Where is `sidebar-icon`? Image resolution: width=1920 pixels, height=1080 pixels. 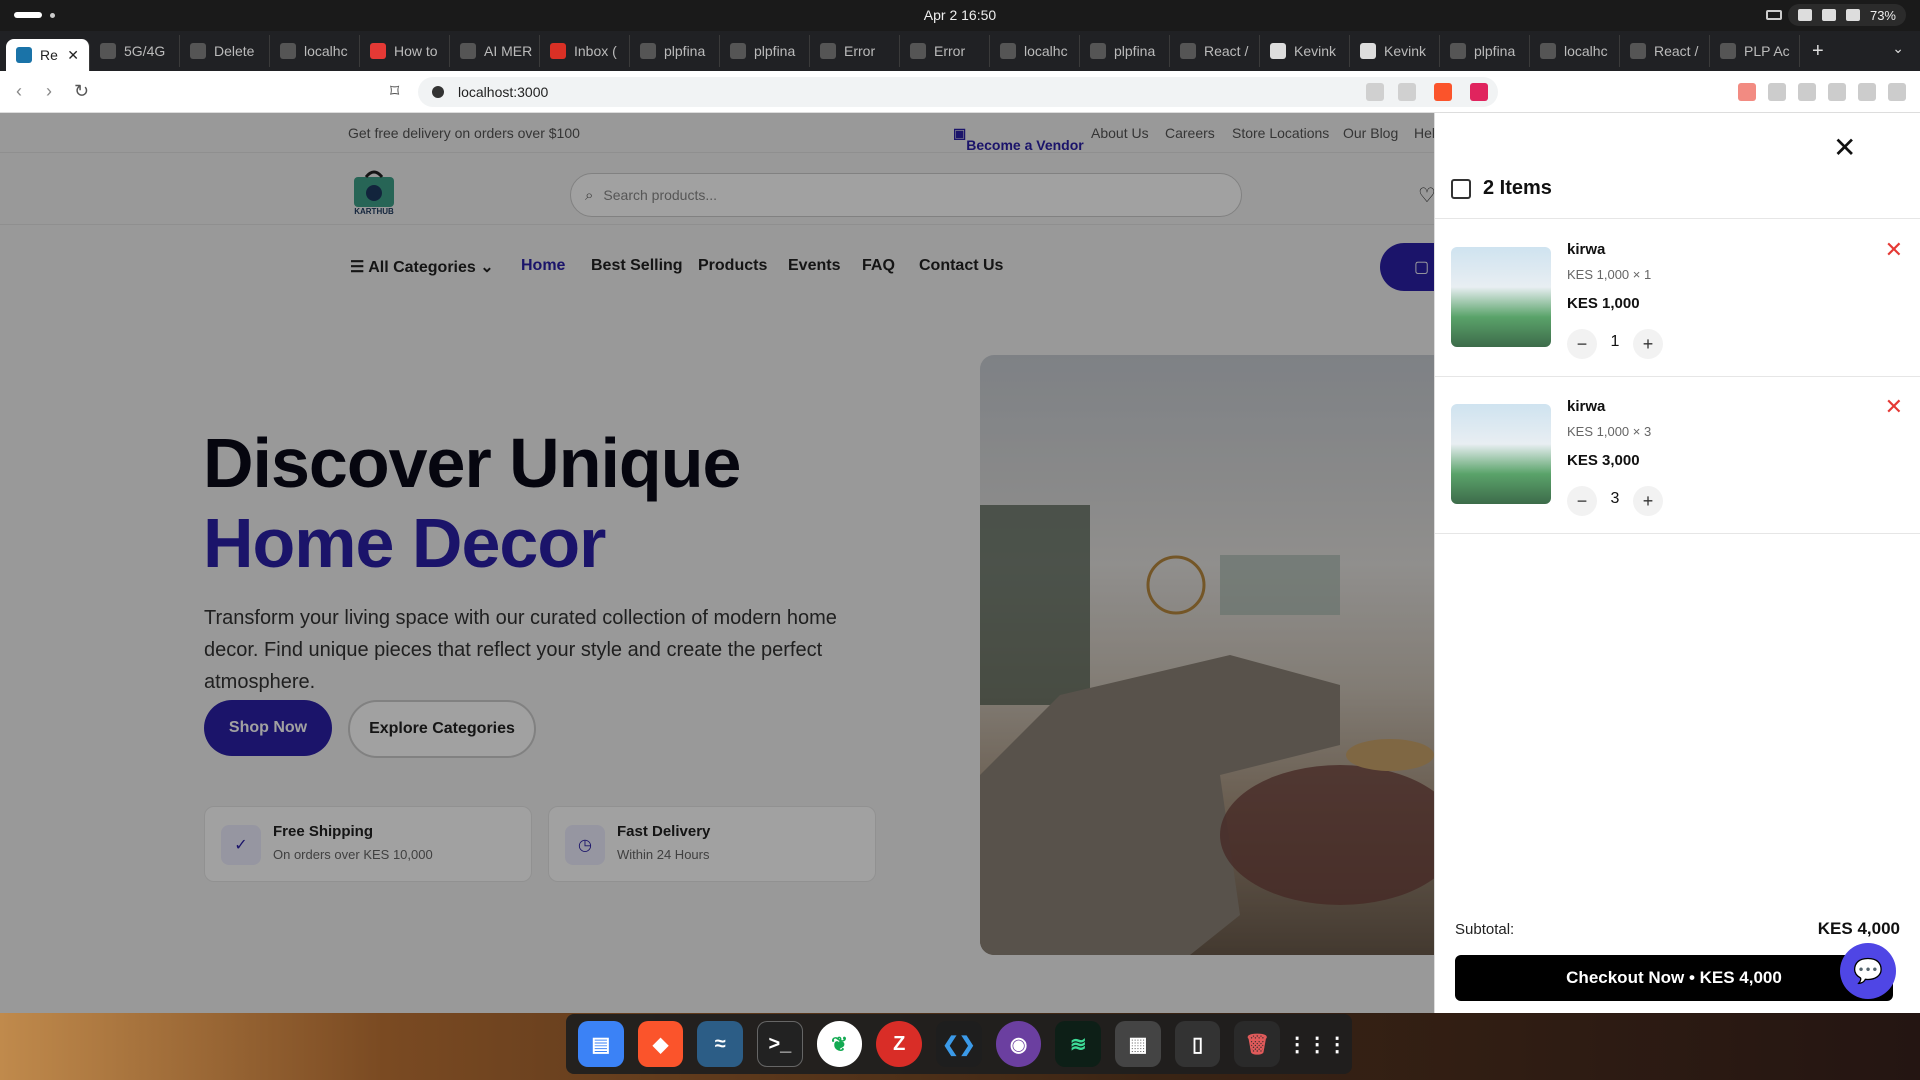
sidebar-icon is located at coordinates (1807, 92).